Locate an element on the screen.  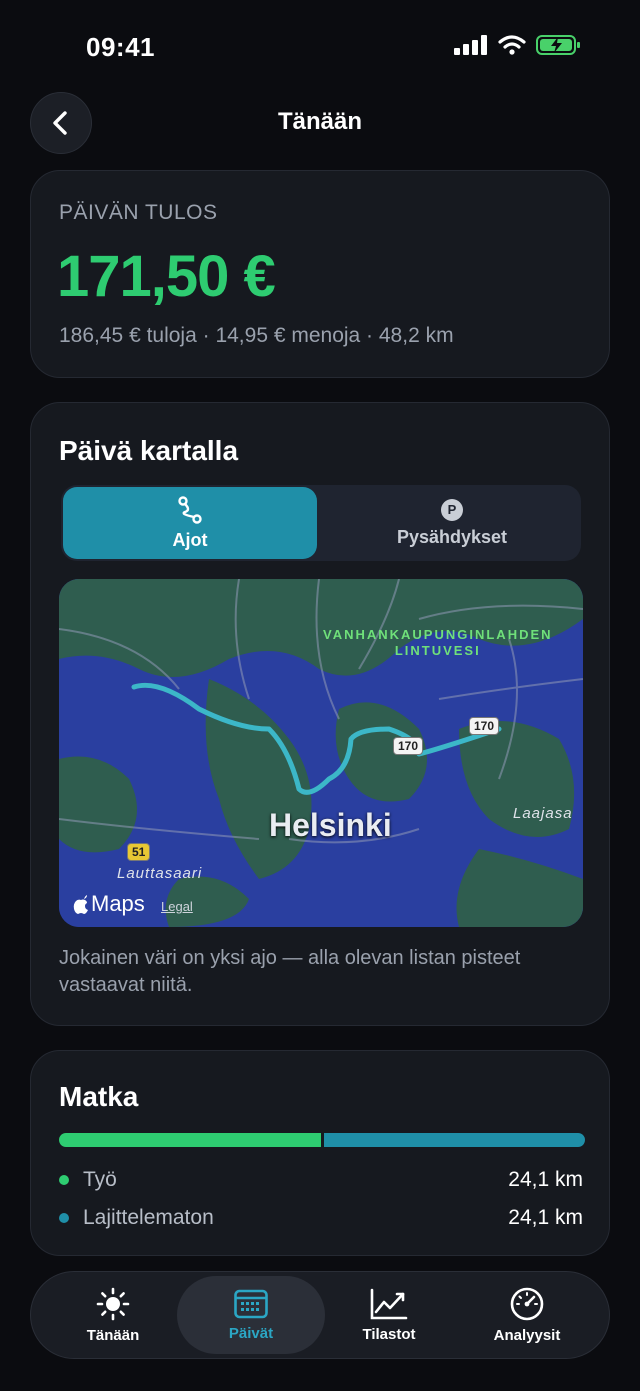
segment-stops-label: Pysähdykset is located at coordinates (452, 536).